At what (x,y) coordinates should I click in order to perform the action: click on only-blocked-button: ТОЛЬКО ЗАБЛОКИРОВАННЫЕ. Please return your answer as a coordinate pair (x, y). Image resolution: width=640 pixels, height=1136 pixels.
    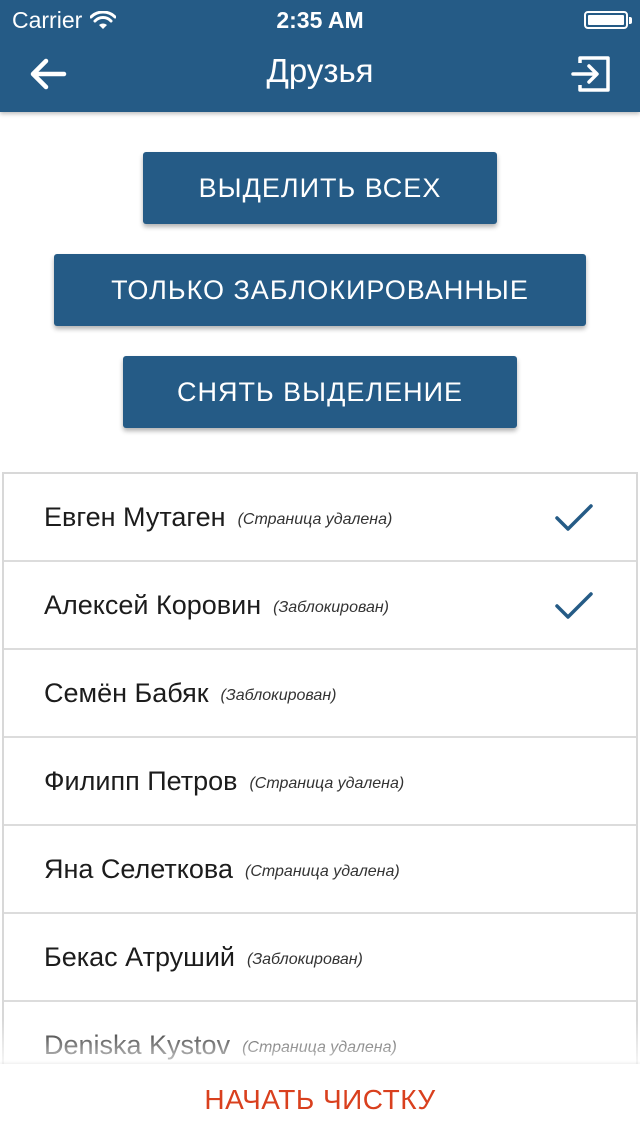
    Looking at the image, I should click on (320, 290).